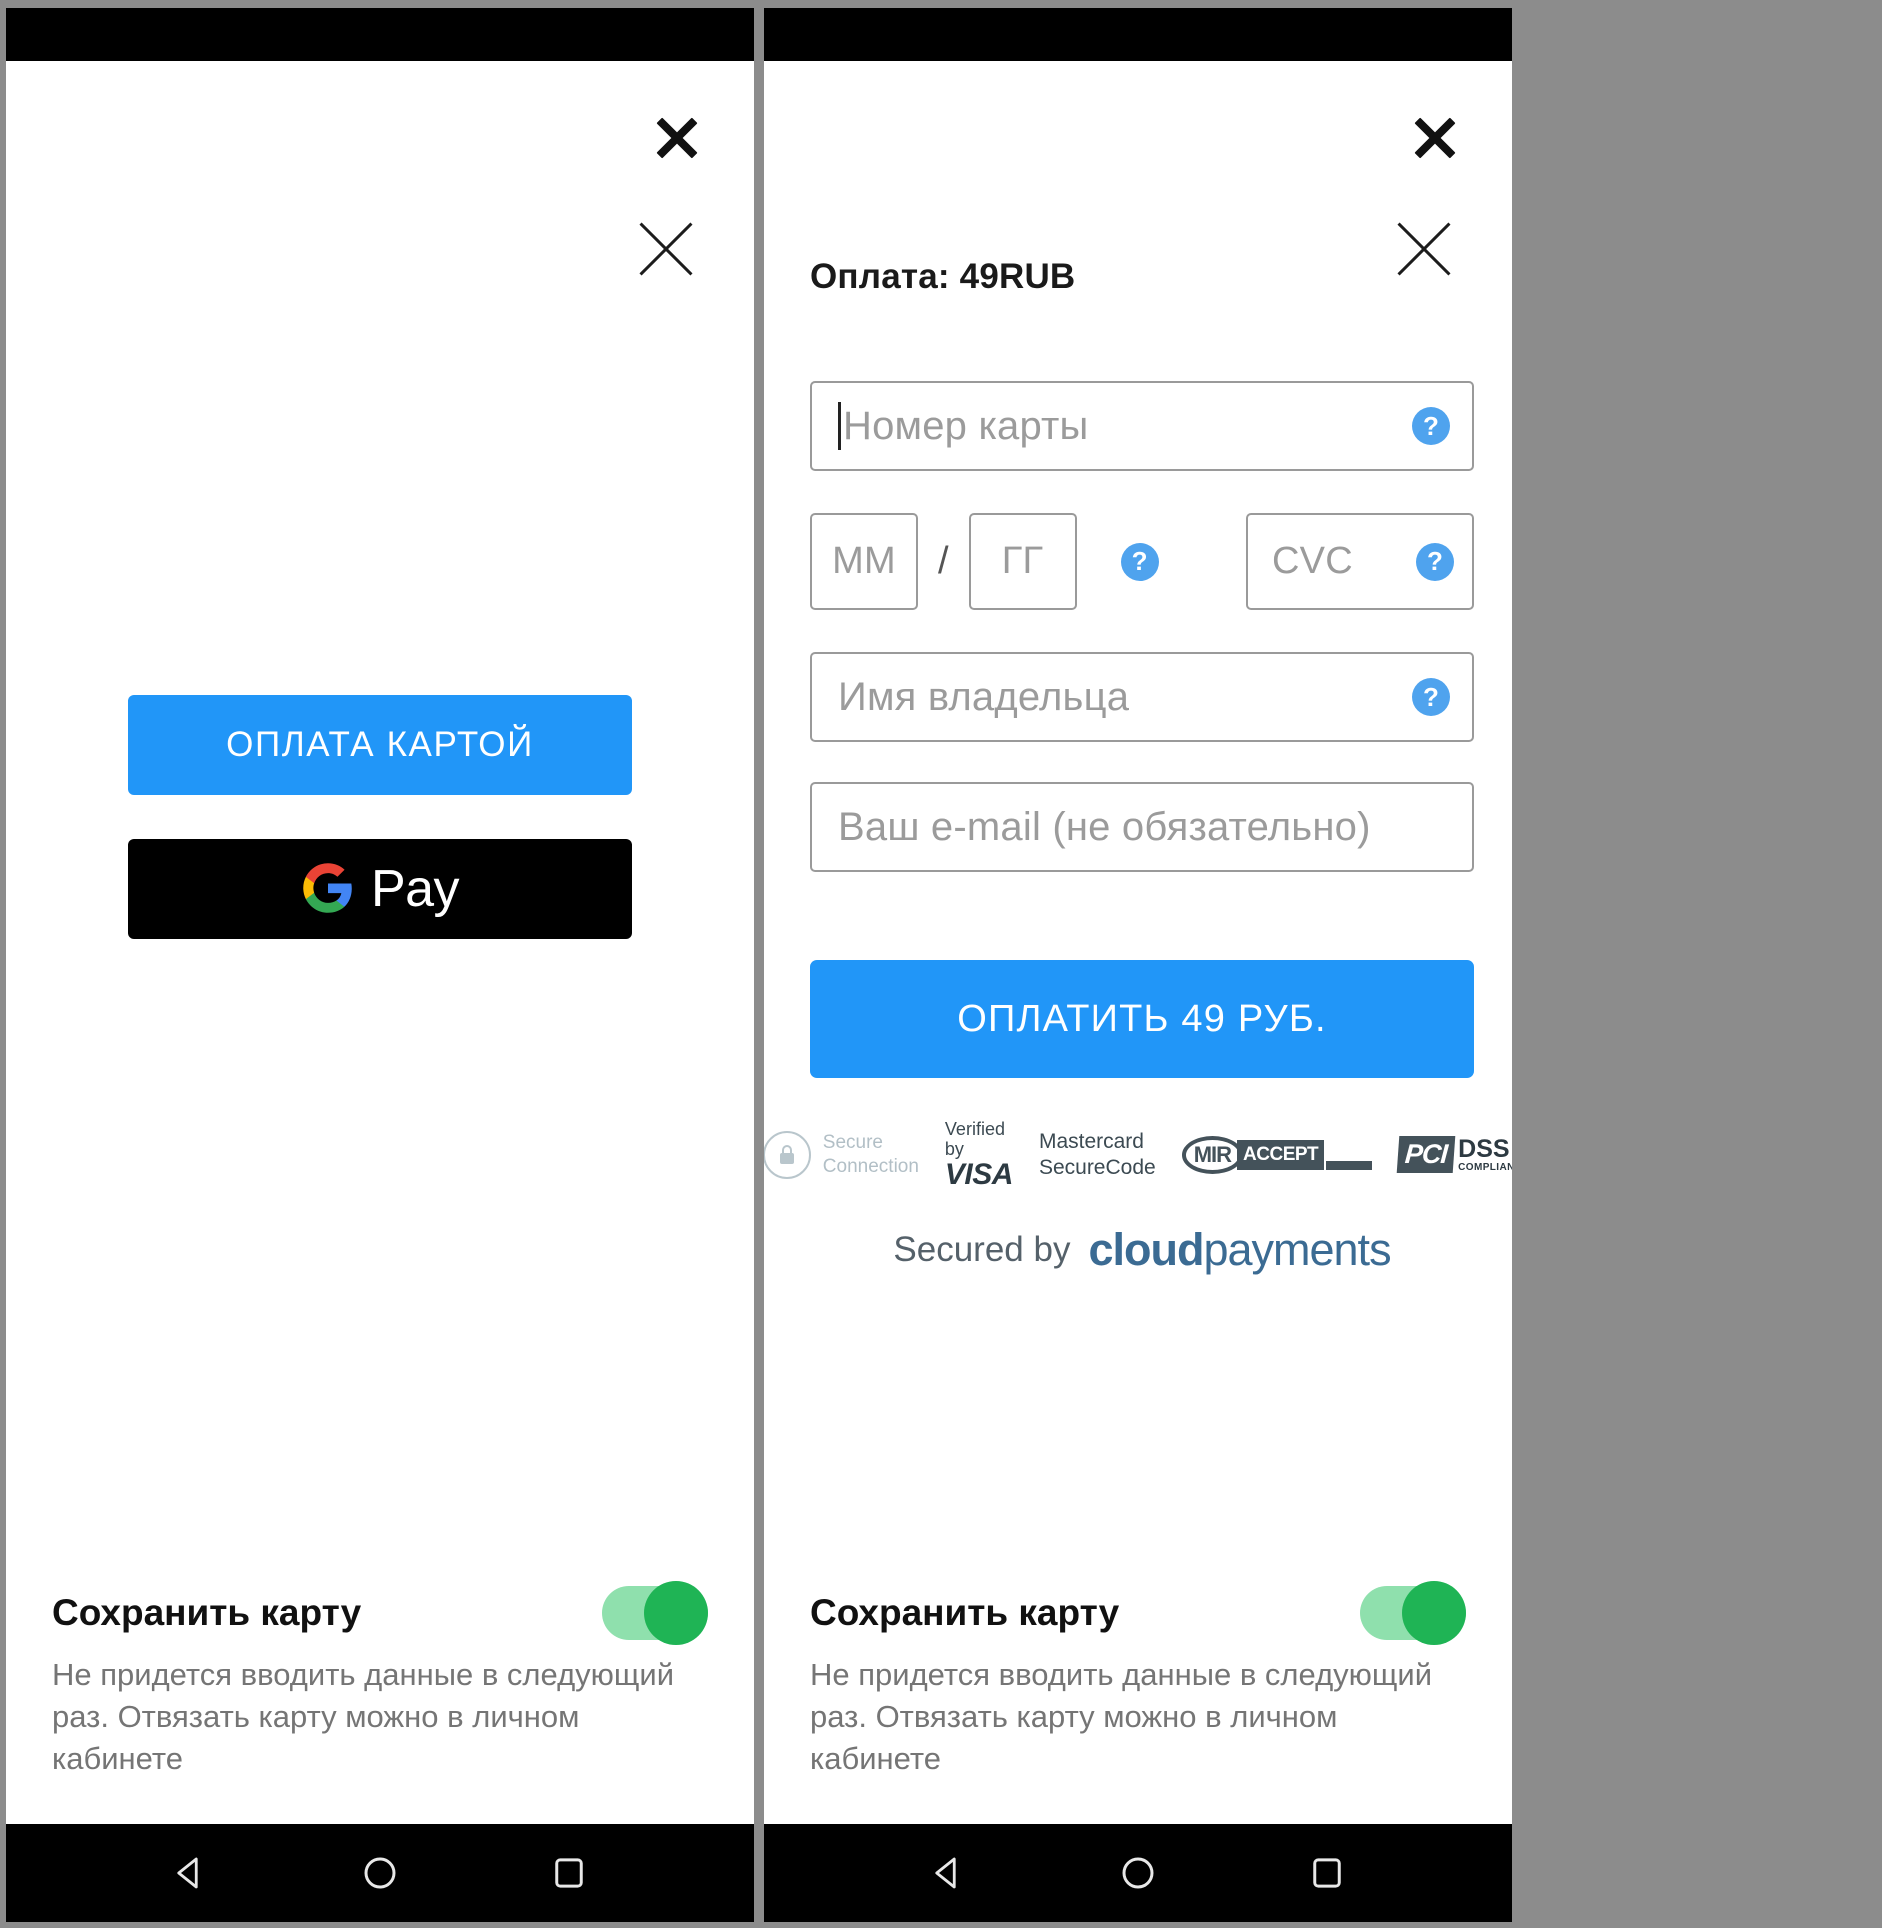  I want to click on card-number-input: Номер карты ?, so click(1142, 426).